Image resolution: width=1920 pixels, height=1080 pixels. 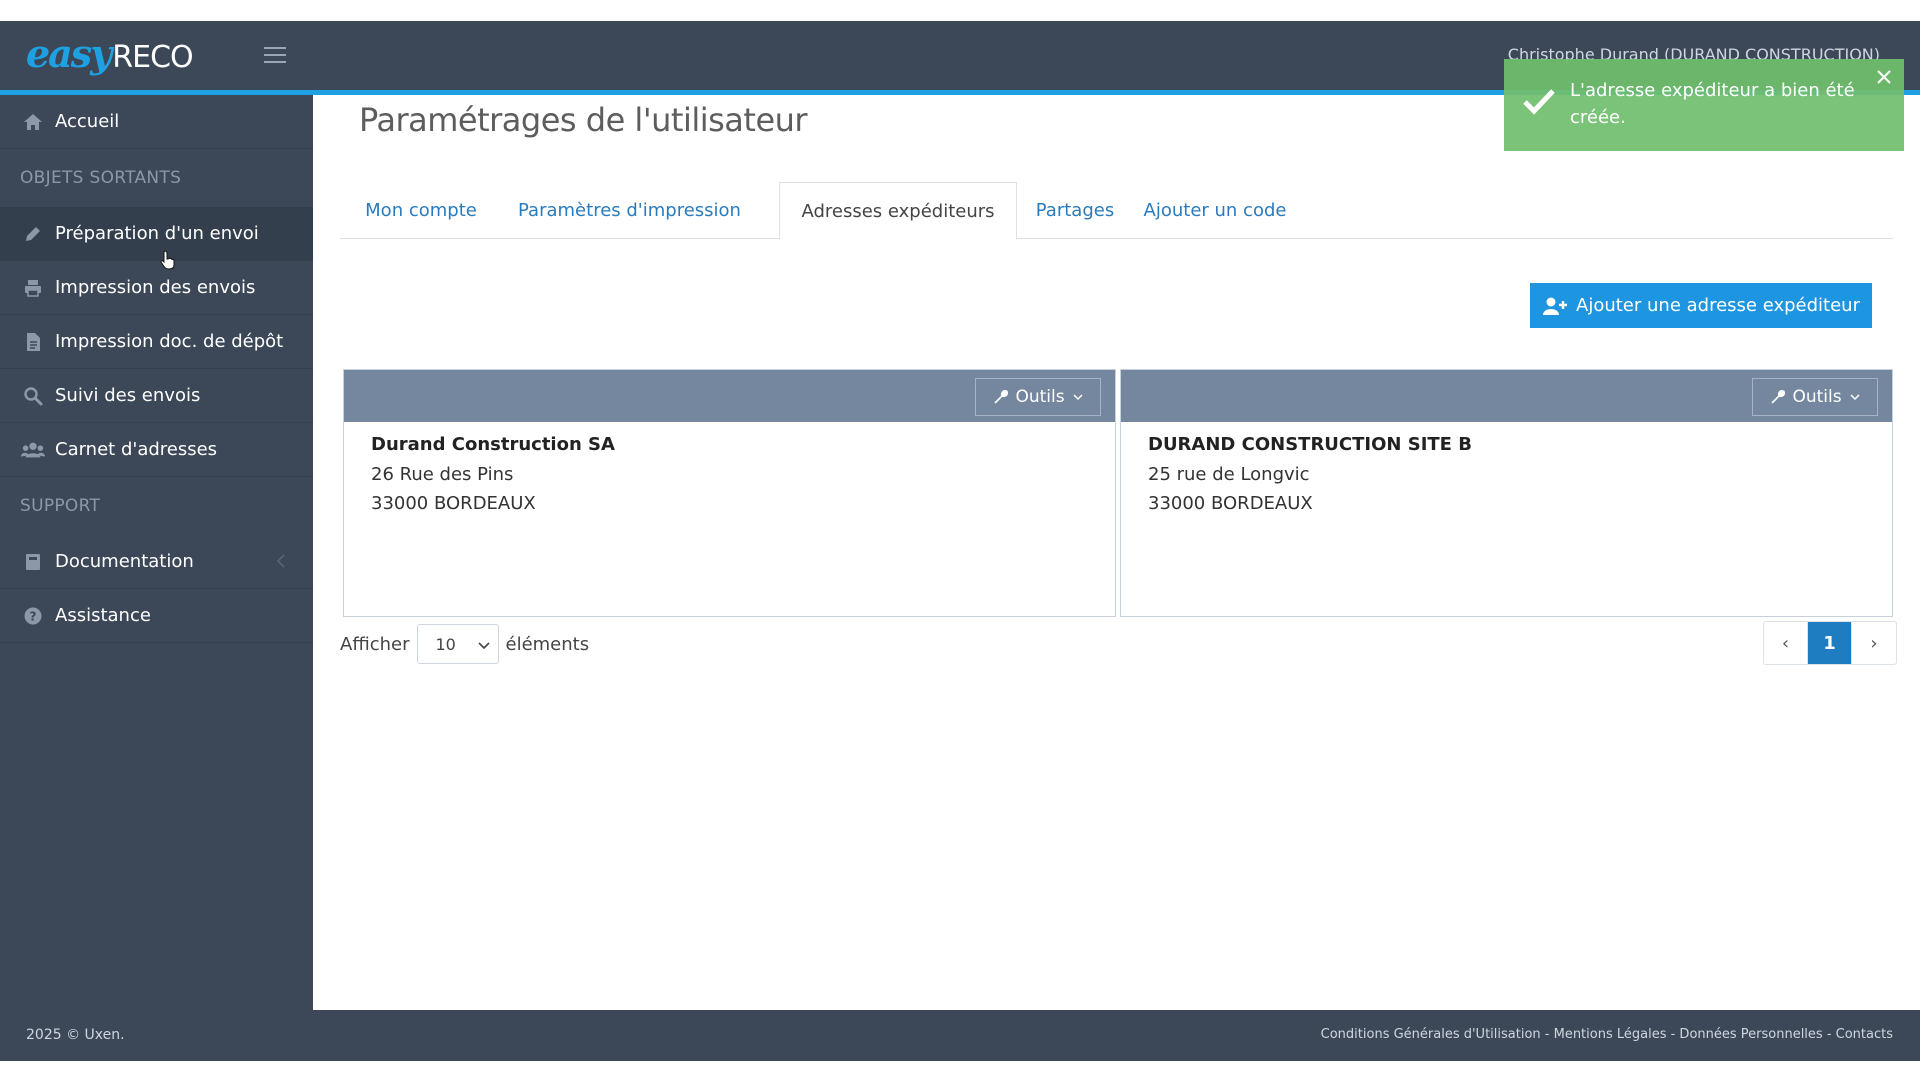 I want to click on add-sender-address-button: Ajouter une adresse expéditeur, so click(x=1701, y=305).